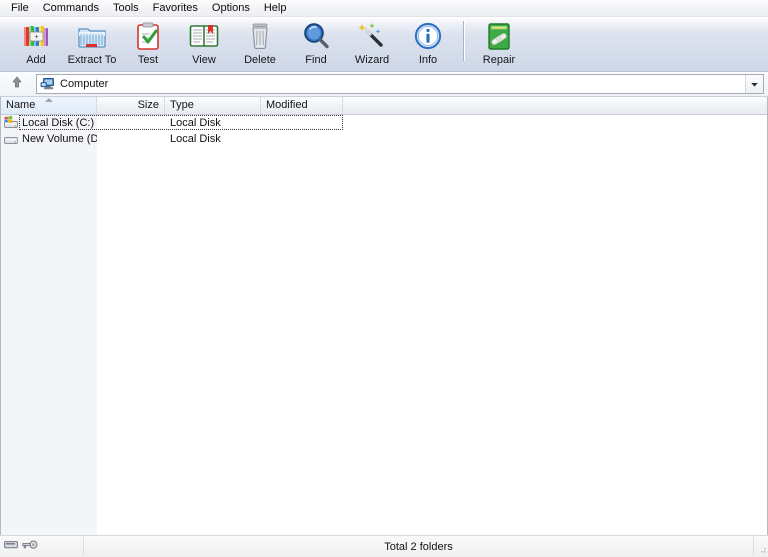  I want to click on menu-item-tools: Tools, so click(126, 8).